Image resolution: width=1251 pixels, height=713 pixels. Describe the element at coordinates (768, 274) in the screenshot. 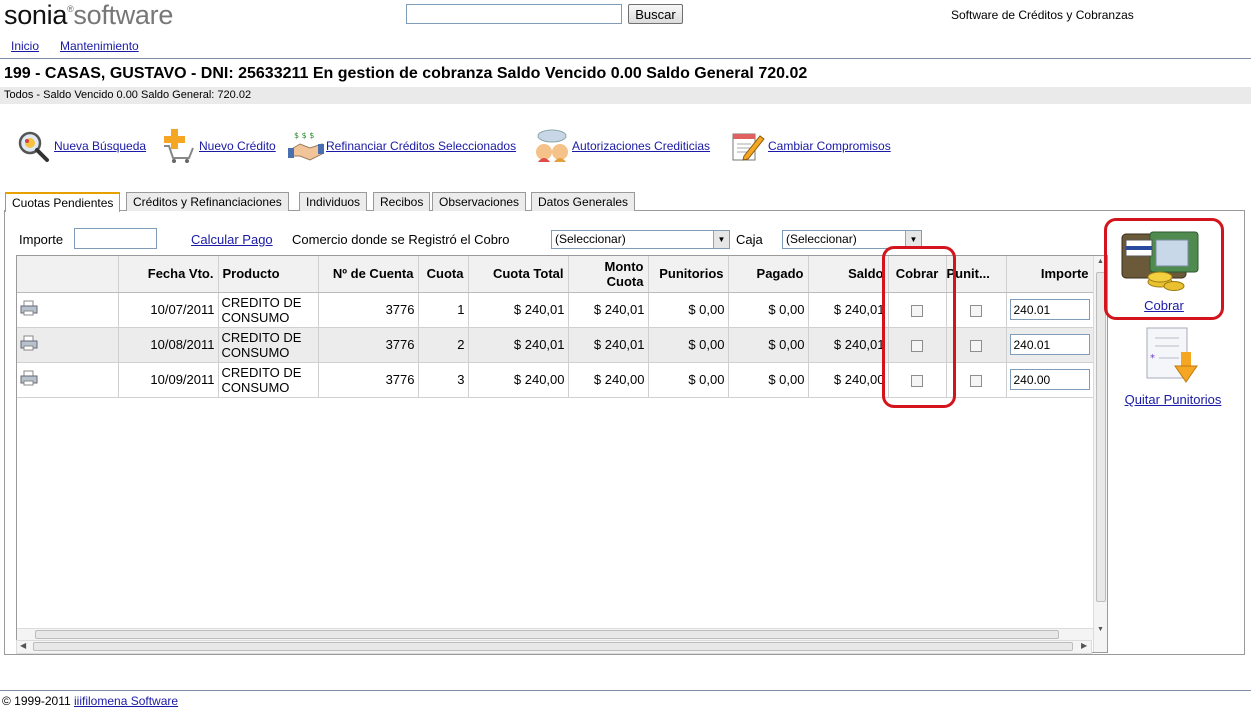

I see `col-pagado: Pagado` at that location.